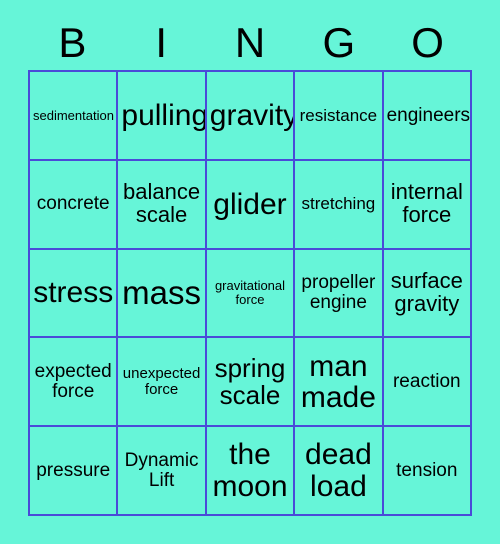  Describe the element at coordinates (427, 42) in the screenshot. I see `header-letter-o: O` at that location.